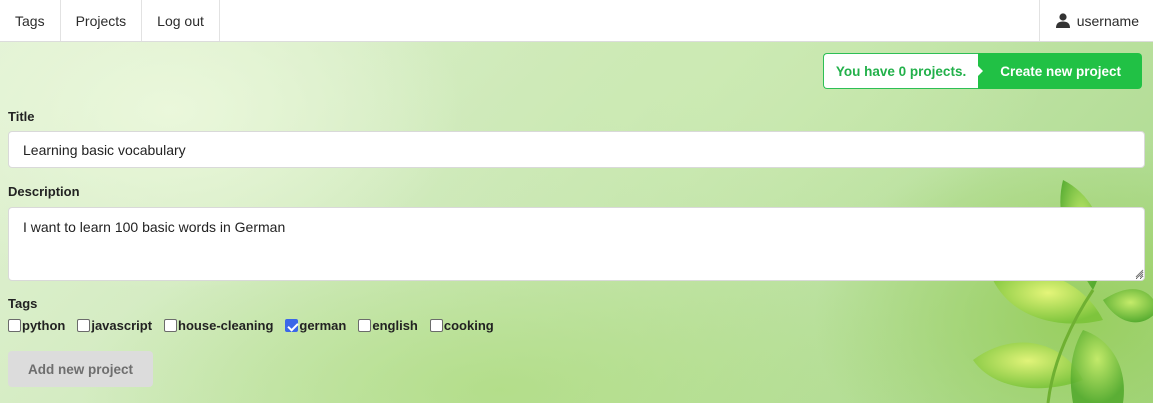 The width and height of the screenshot is (1153, 403). What do you see at coordinates (1107, 20) in the screenshot?
I see `username-label: username` at bounding box center [1107, 20].